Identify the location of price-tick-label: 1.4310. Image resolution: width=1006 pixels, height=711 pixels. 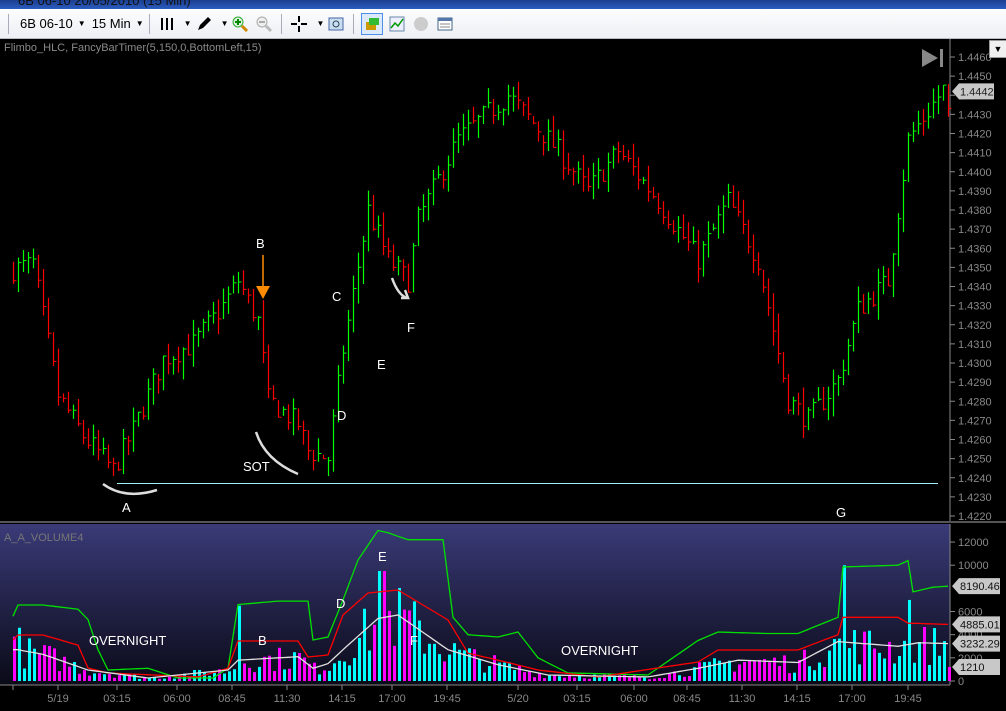
(975, 345).